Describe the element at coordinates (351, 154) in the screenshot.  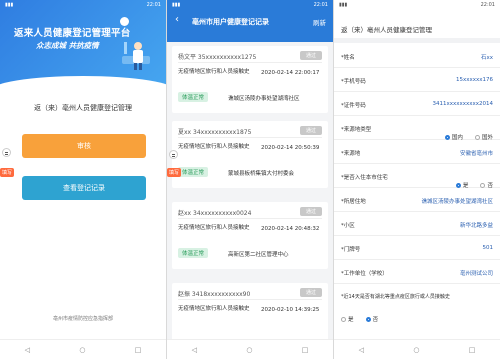
I see `field-label: *来源地` at that location.